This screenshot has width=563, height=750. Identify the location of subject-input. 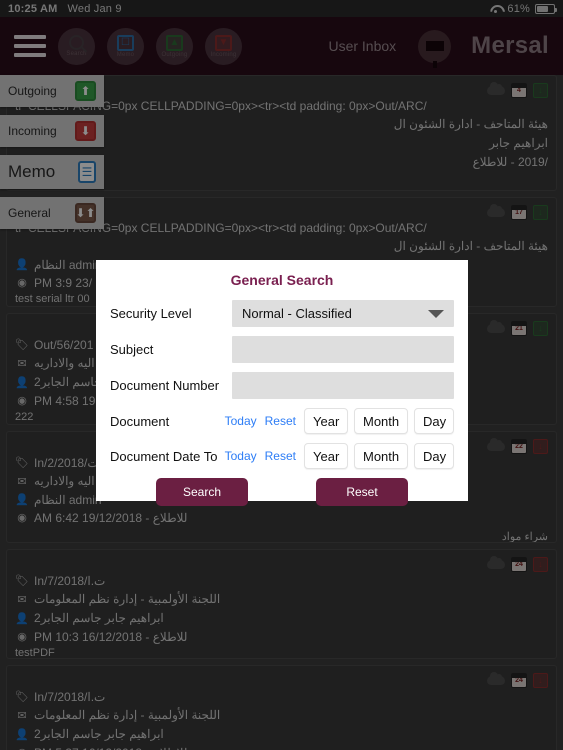
(343, 349).